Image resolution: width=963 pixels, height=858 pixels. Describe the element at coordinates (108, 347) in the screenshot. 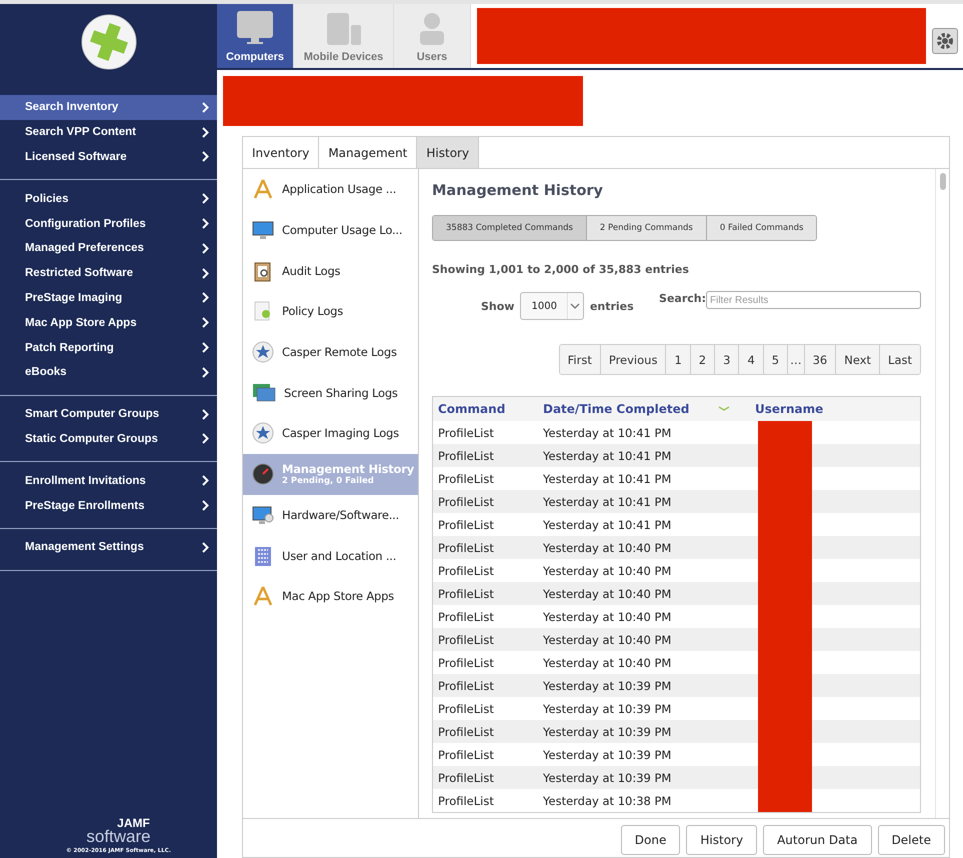

I see `sidebar-item: Patch Reporting` at that location.